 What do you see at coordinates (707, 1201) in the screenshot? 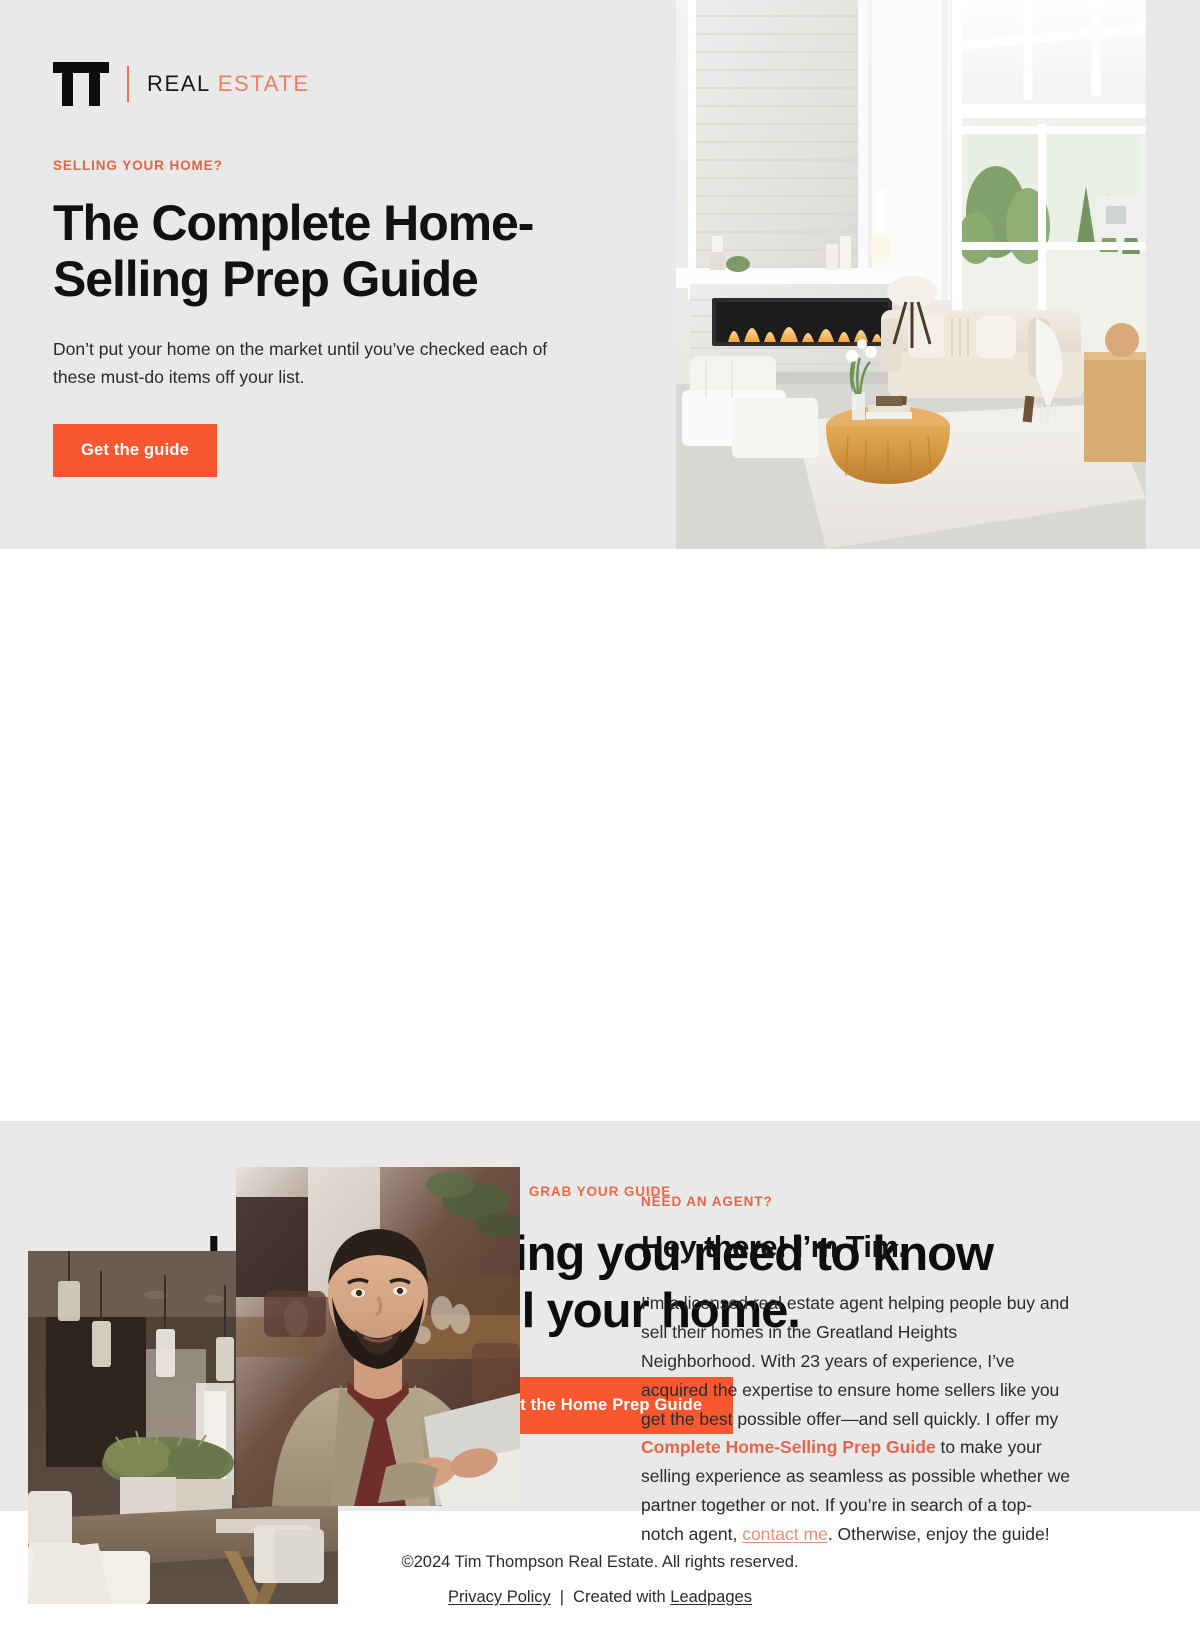
I see `about-eyebrow: NEED AN AGENT?` at bounding box center [707, 1201].